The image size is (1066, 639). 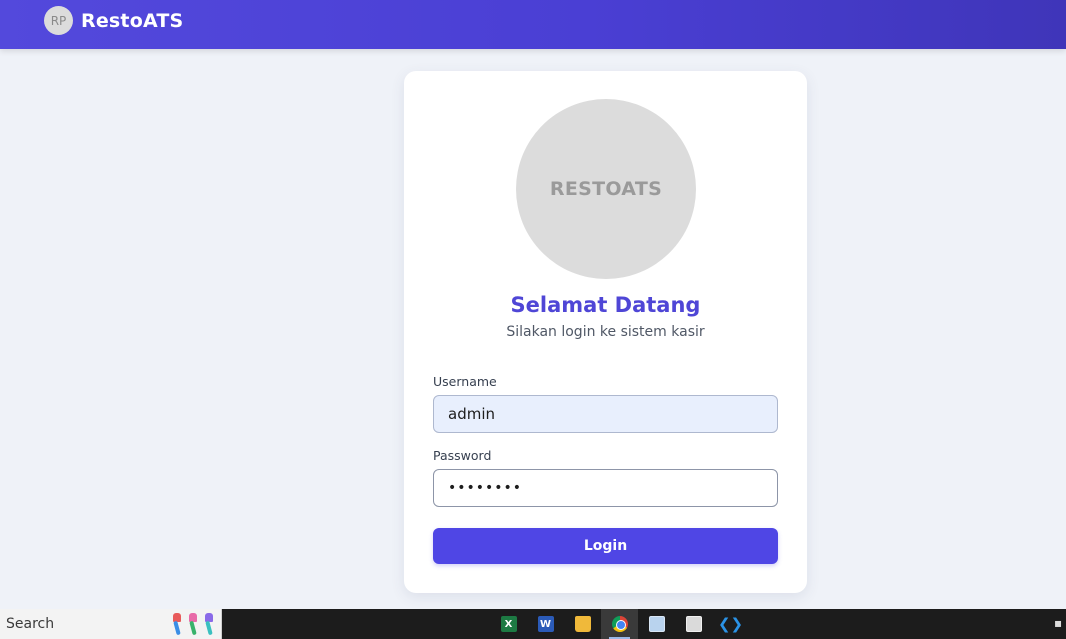 I want to click on username-input: admin, so click(x=605, y=414).